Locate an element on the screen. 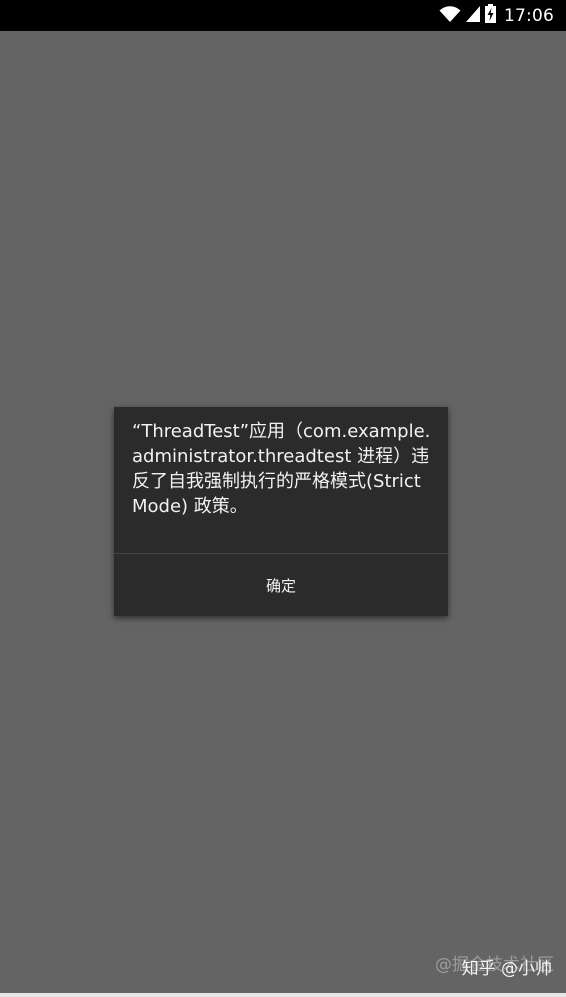 This screenshot has height=997, width=566. status-time: 17:06 is located at coordinates (529, 15).